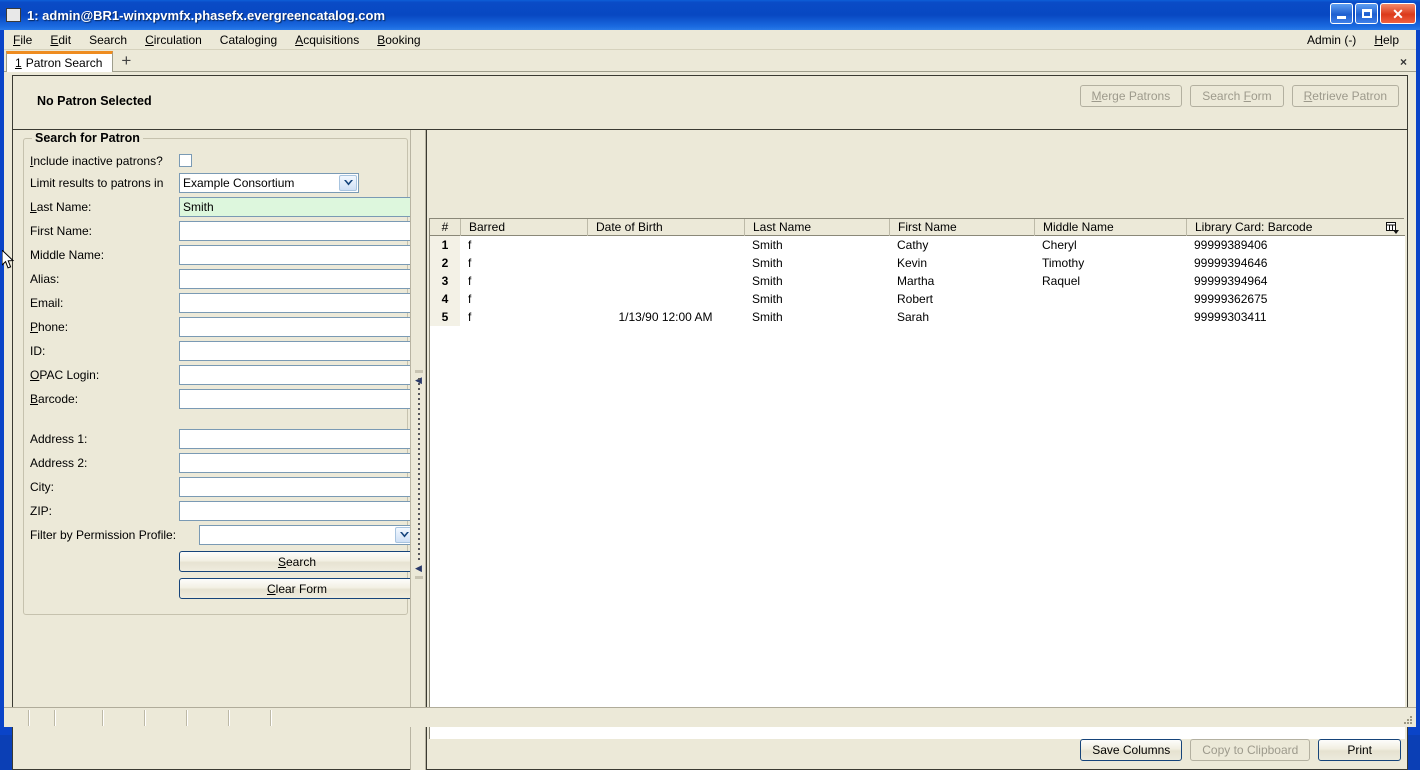  Describe the element at coordinates (297, 327) in the screenshot. I see `phone-input` at that location.